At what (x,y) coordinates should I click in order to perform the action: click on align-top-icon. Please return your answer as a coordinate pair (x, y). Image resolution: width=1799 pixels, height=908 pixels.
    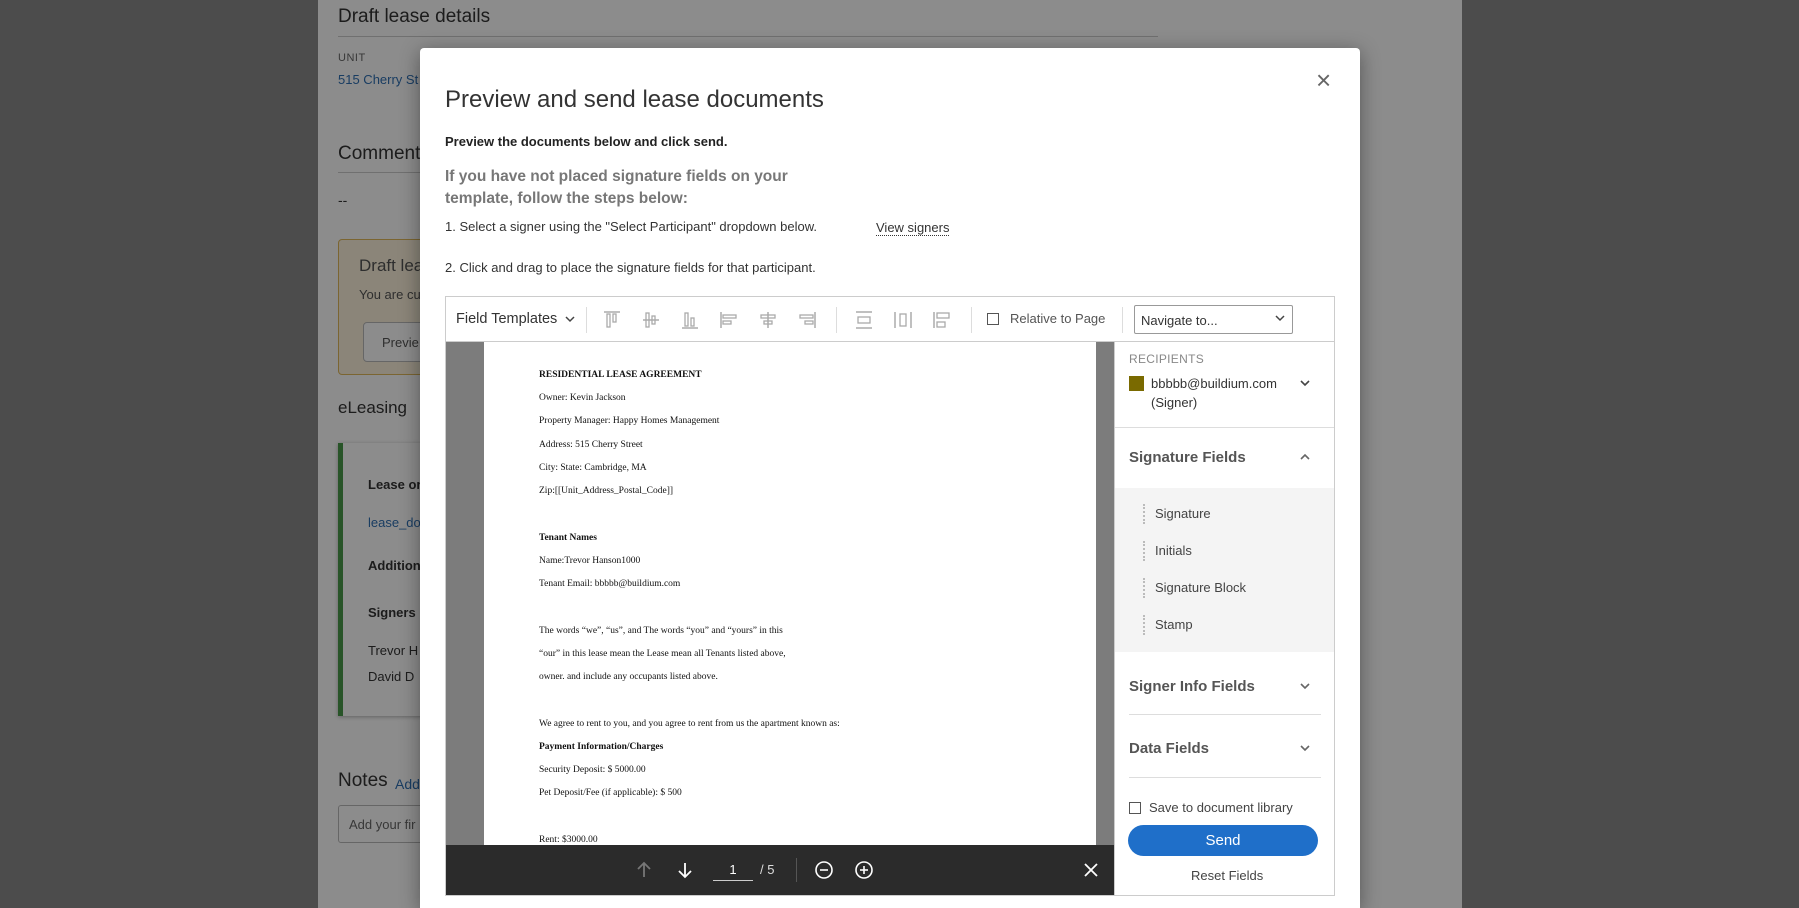
    Looking at the image, I should click on (612, 320).